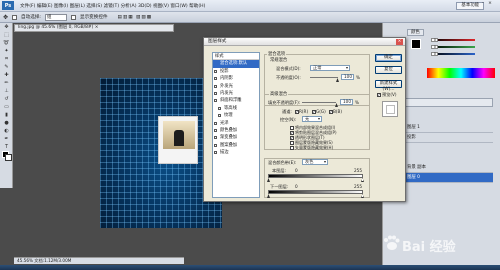 The width and height of the screenshot is (500, 270). I want to click on pen-tool-icon: ✒, so click(6, 139).